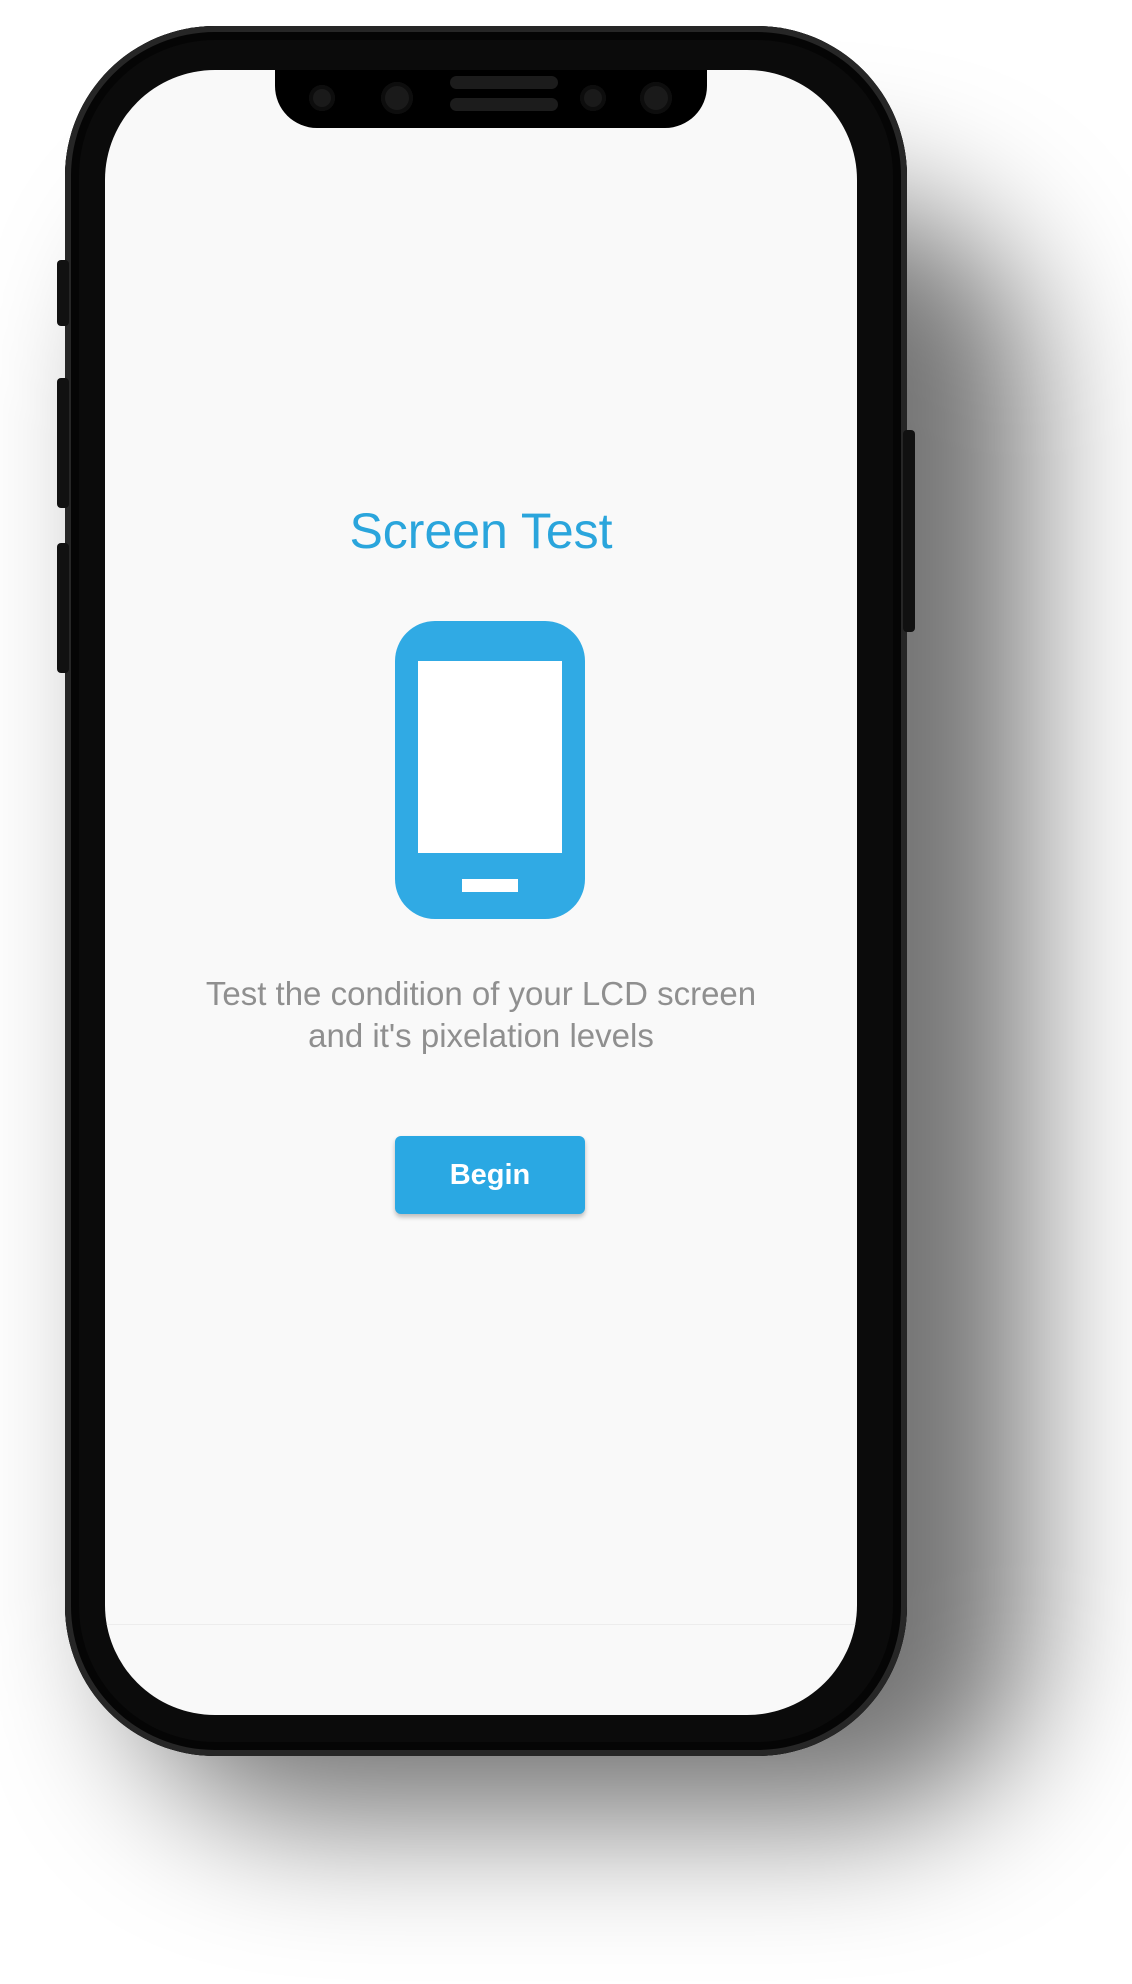 This screenshot has width=1132, height=1984. I want to click on bottom-divider, so click(481, 1624).